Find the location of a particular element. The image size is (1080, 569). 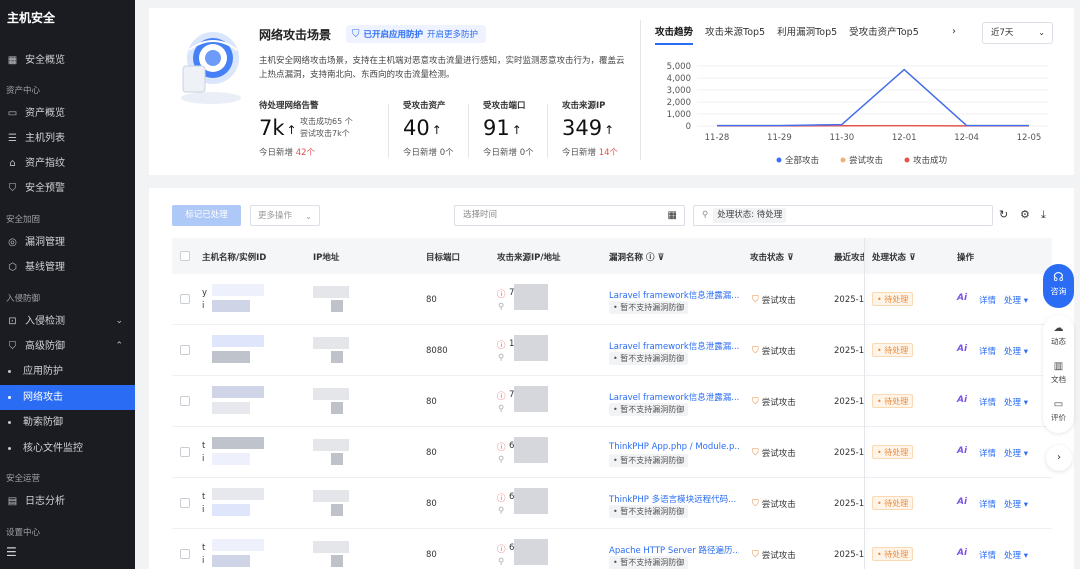

arrow-up-icon: ↑ is located at coordinates (436, 130).